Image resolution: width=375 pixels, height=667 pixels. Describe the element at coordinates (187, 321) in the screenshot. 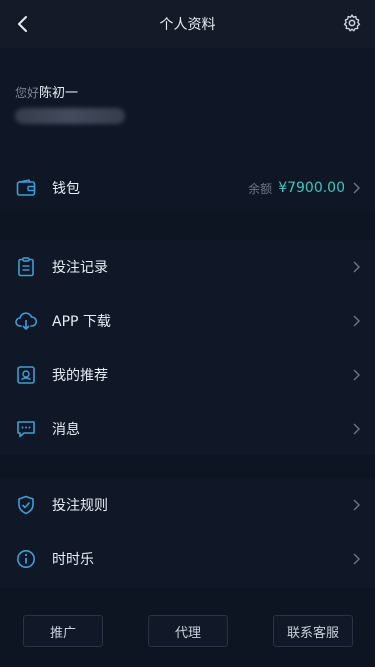

I see `menu-item-app-download: APP 下载` at that location.